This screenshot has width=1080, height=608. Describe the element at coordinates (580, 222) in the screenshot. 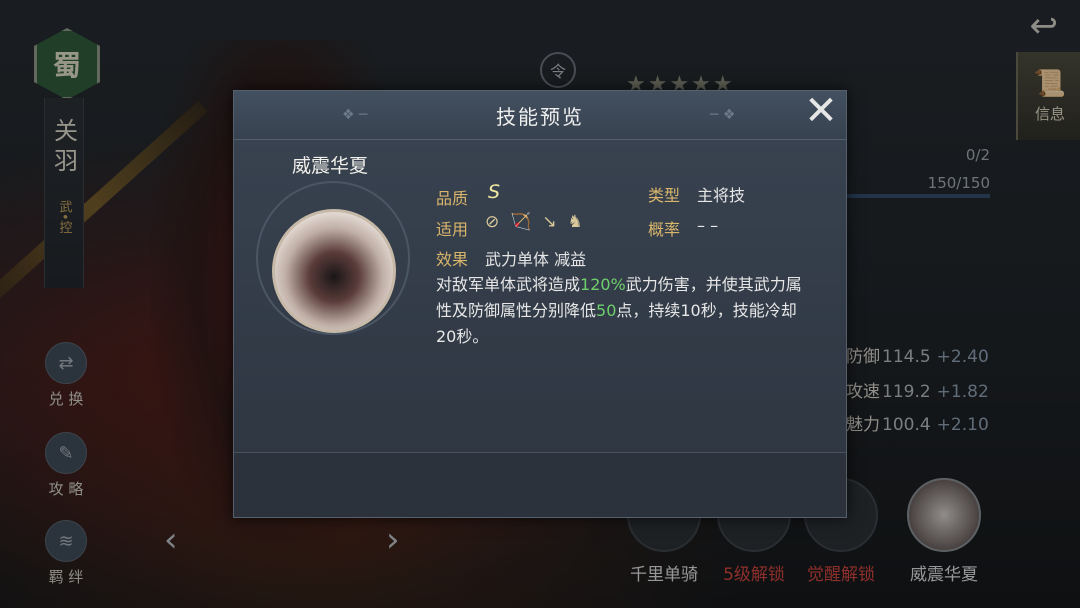

I see `horse-icon: ♞` at that location.